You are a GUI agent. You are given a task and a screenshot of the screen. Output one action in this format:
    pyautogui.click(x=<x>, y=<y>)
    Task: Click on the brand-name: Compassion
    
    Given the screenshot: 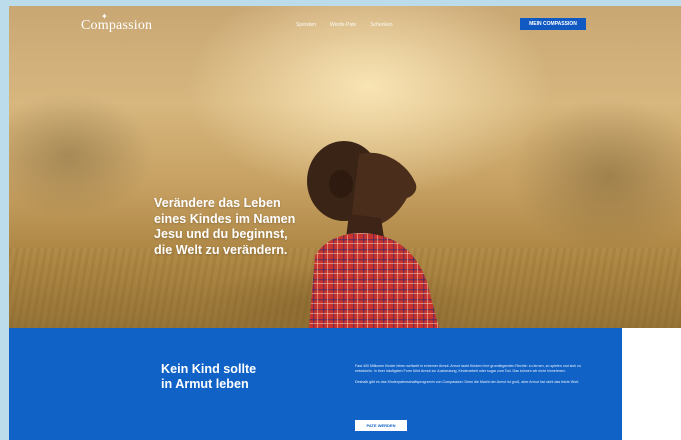 What is the action you would take?
    pyautogui.click(x=117, y=25)
    